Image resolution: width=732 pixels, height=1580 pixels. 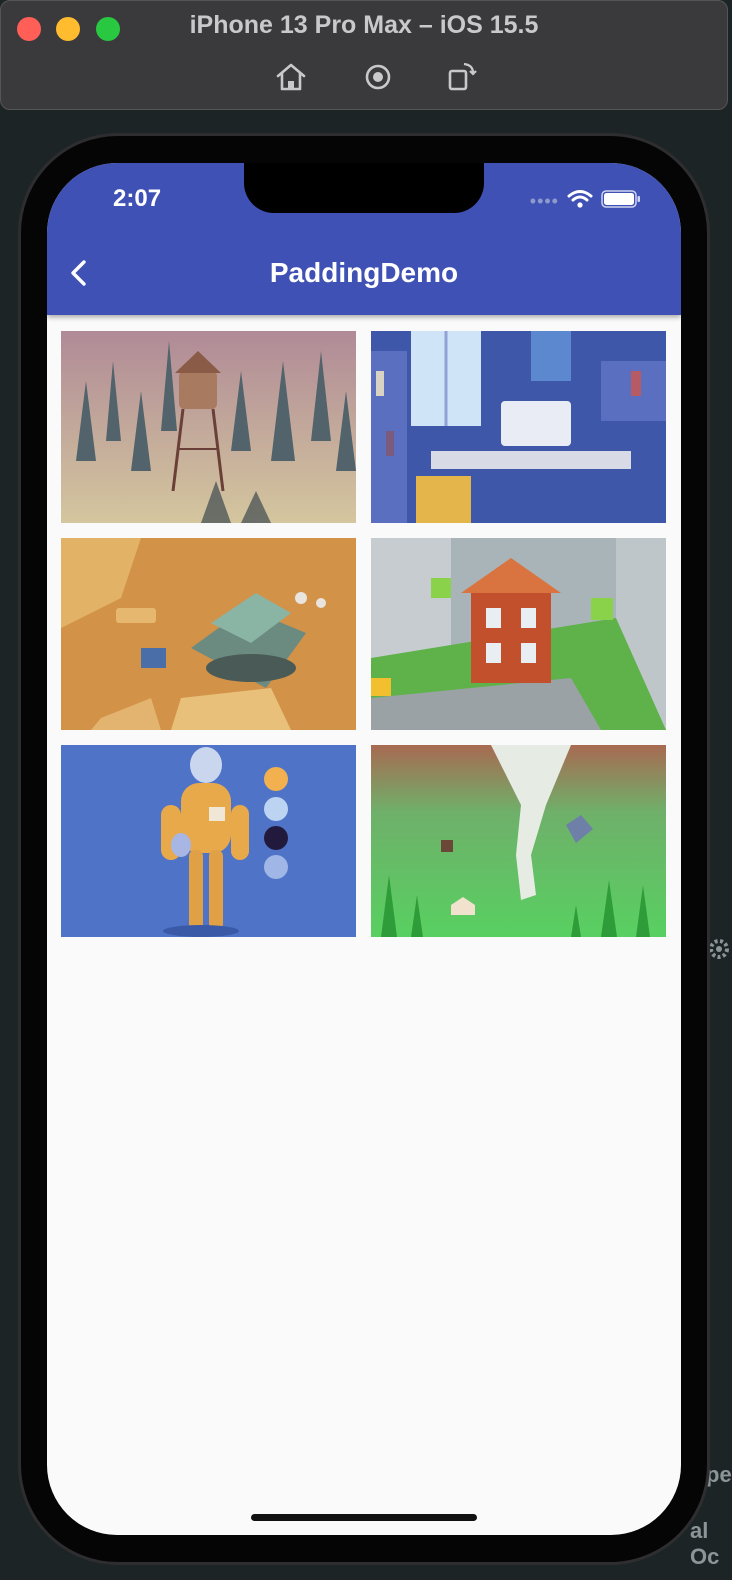 What do you see at coordinates (208, 634) in the screenshot?
I see `desert-tank-image` at bounding box center [208, 634].